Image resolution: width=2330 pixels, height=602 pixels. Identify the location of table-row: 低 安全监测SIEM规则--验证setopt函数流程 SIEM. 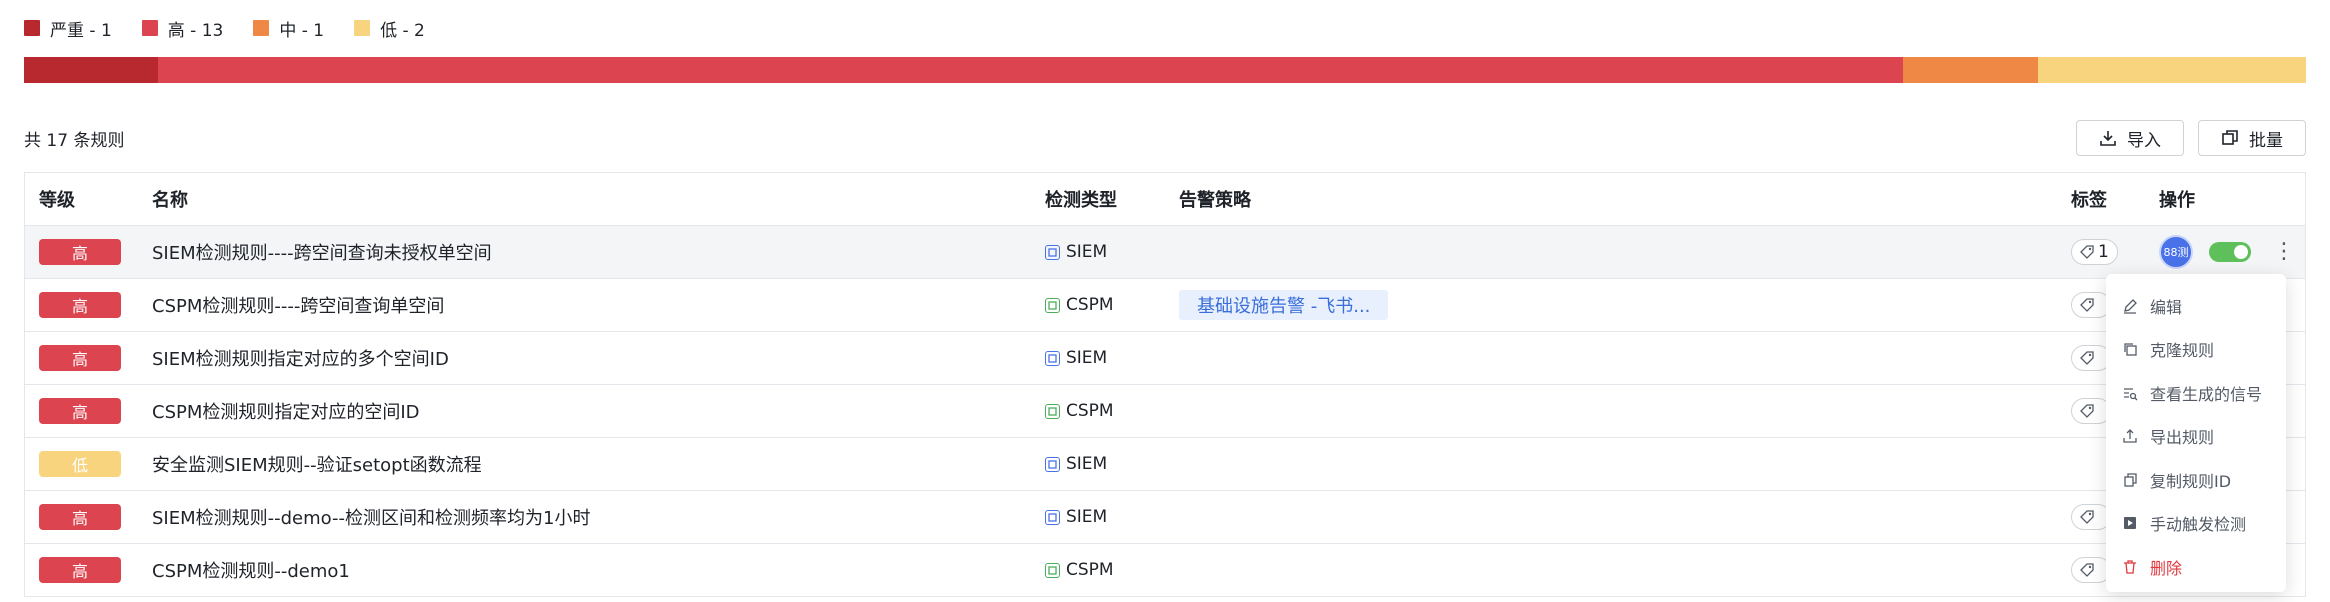
(1165, 464).